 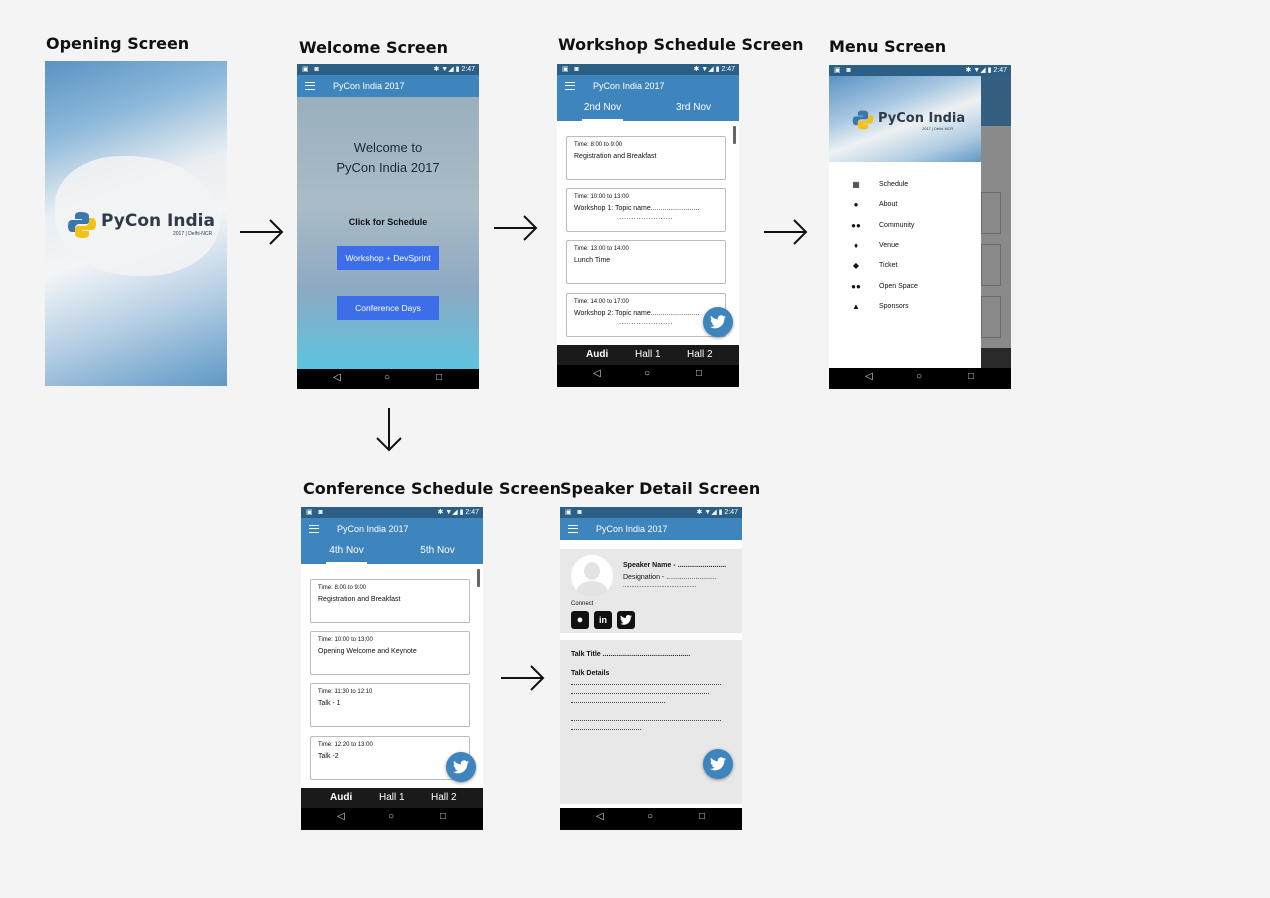 What do you see at coordinates (905, 119) in the screenshot?
I see `drawer-header: PyCon India 2017 | Delhi-NCR` at bounding box center [905, 119].